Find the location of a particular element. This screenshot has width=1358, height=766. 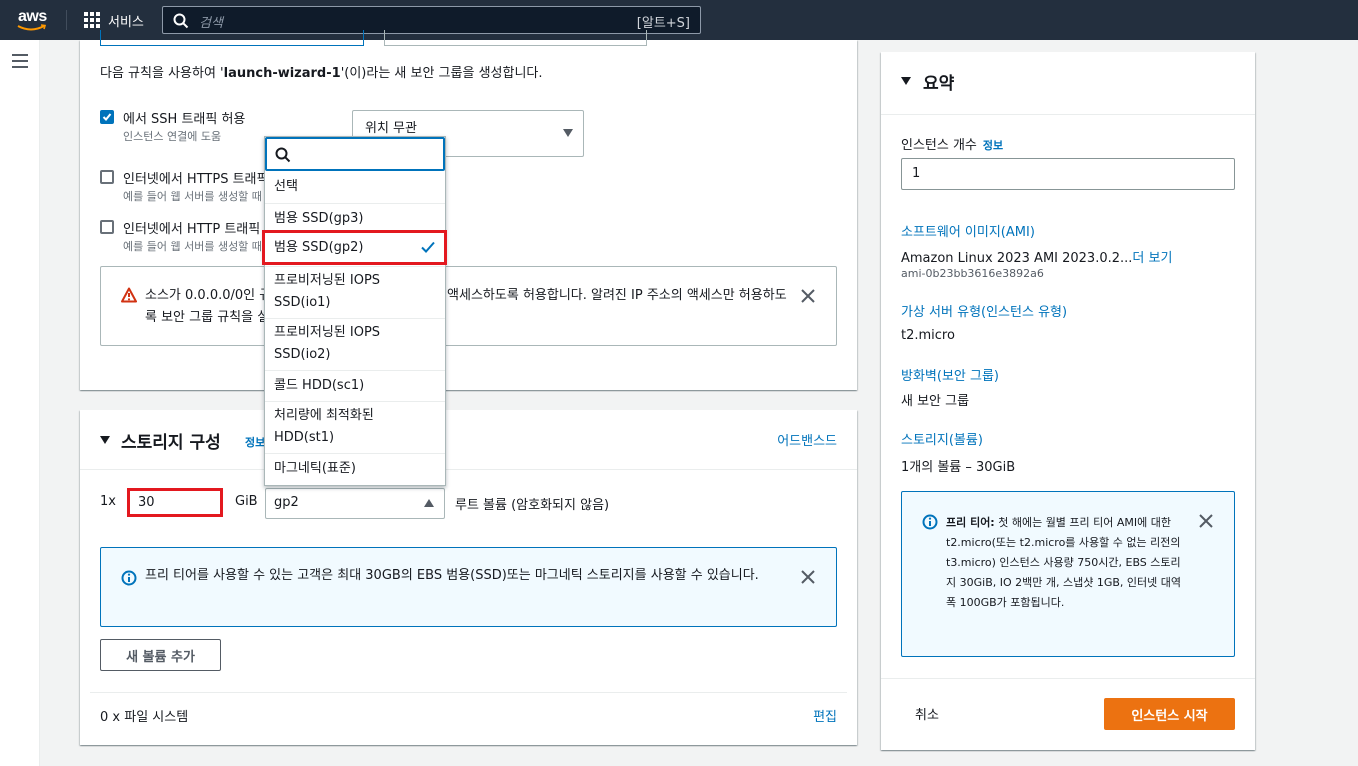

dropdown-search-input is located at coordinates (355, 154).